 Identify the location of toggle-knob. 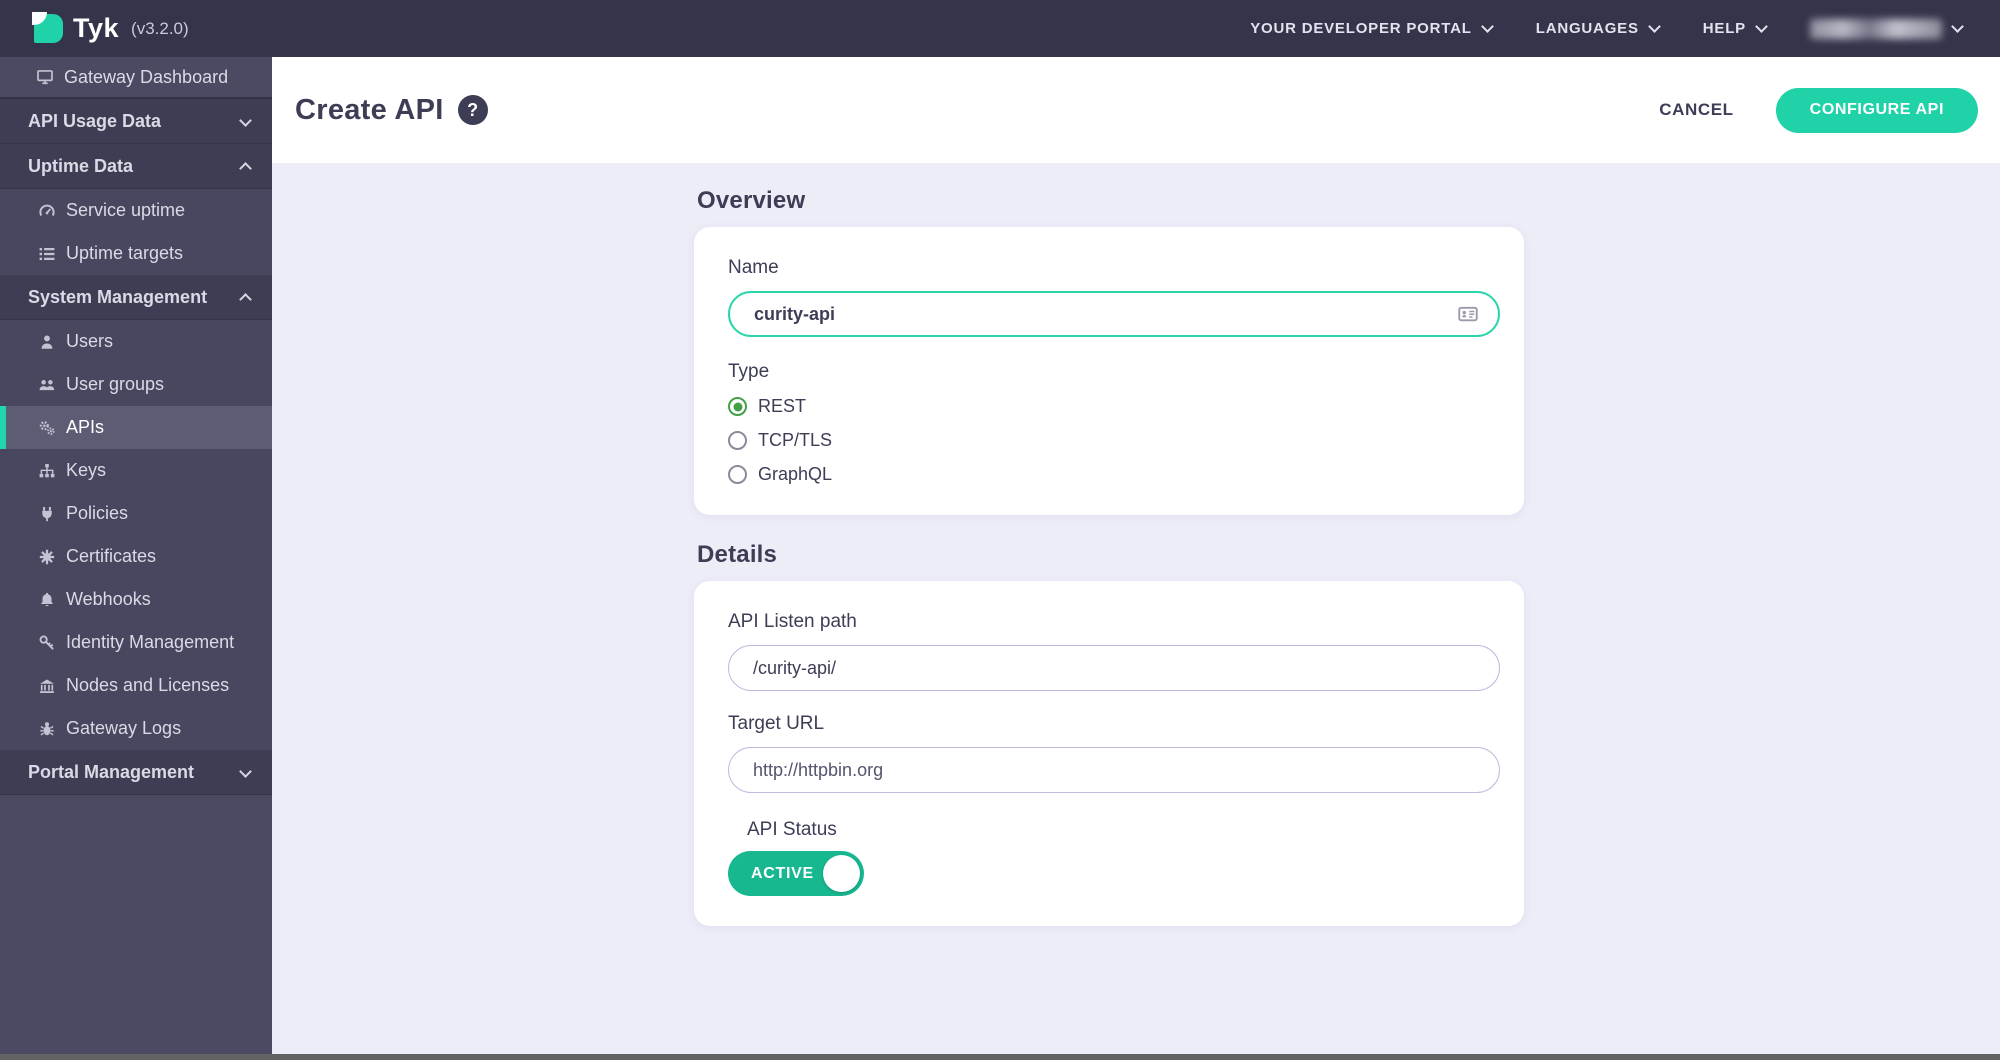
(841, 873).